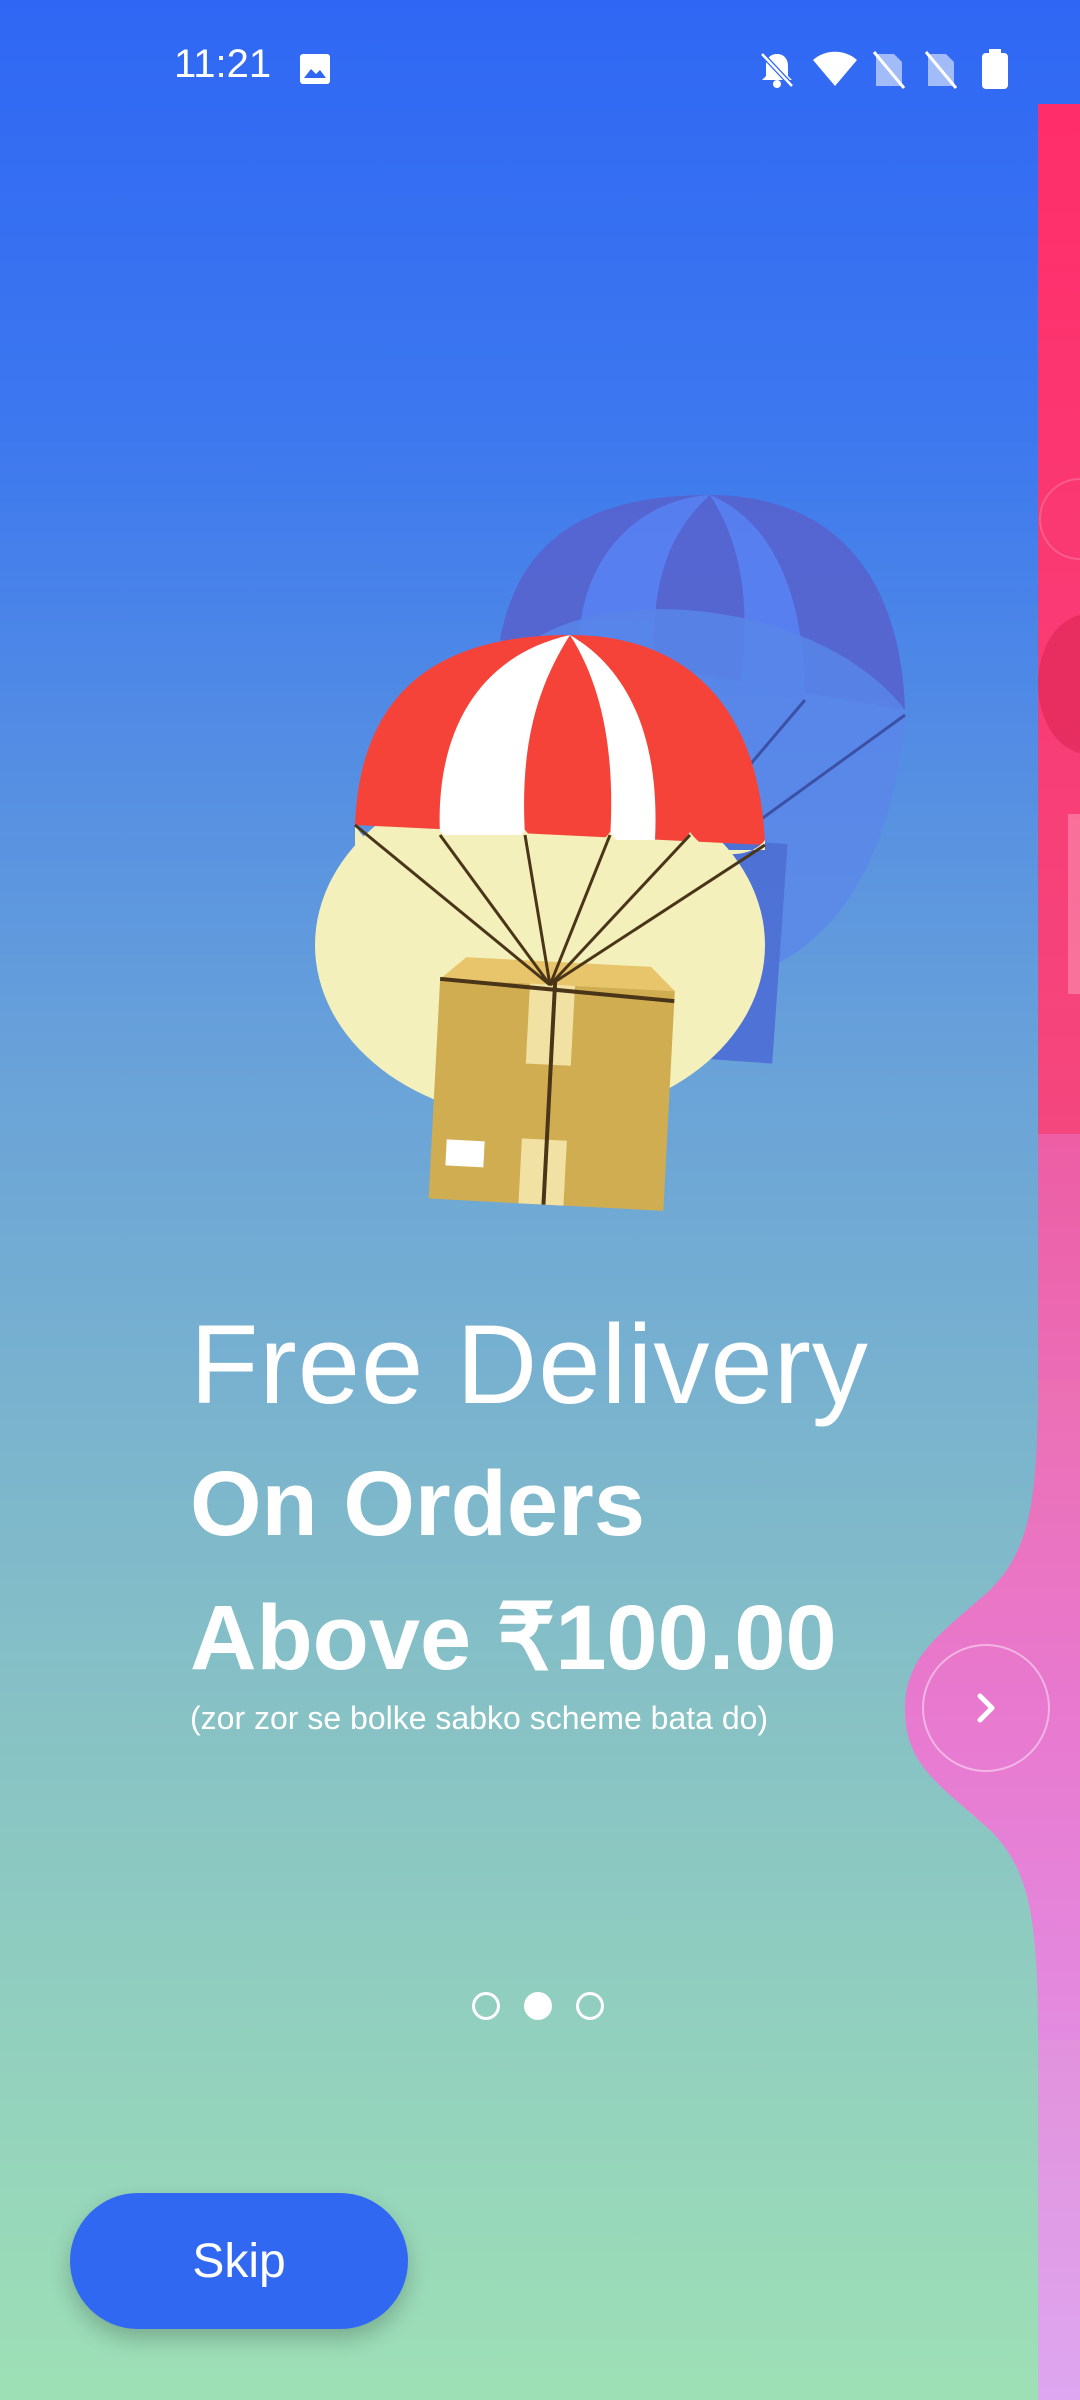  Describe the element at coordinates (513, 1638) in the screenshot. I see `headline-amount: Above ₹100.00` at that location.